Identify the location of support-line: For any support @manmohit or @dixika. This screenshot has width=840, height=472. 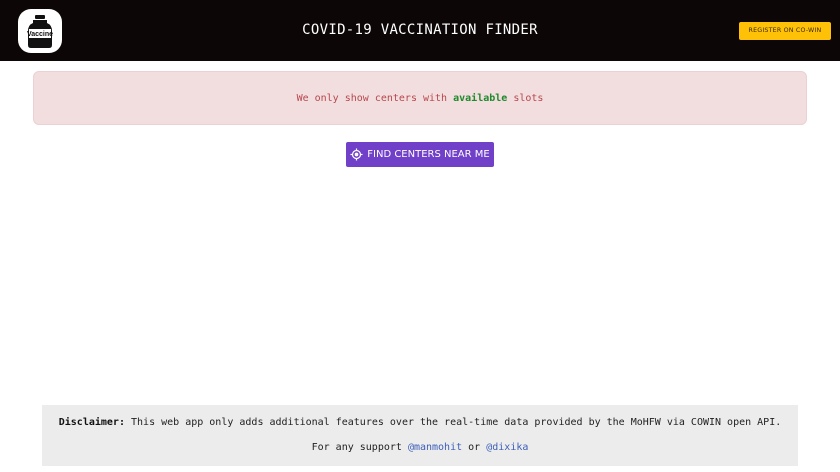
(420, 447).